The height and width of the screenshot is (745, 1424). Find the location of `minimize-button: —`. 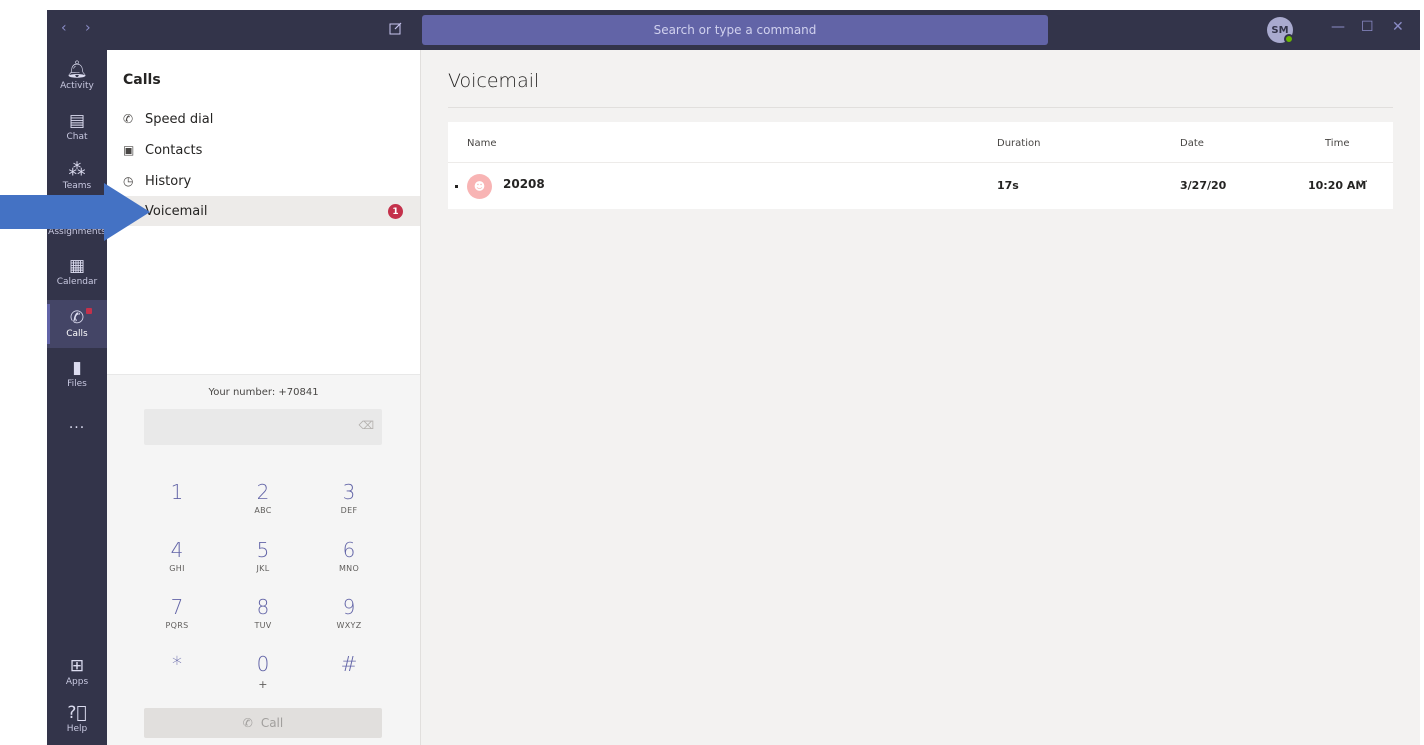

minimize-button: — is located at coordinates (1338, 27).